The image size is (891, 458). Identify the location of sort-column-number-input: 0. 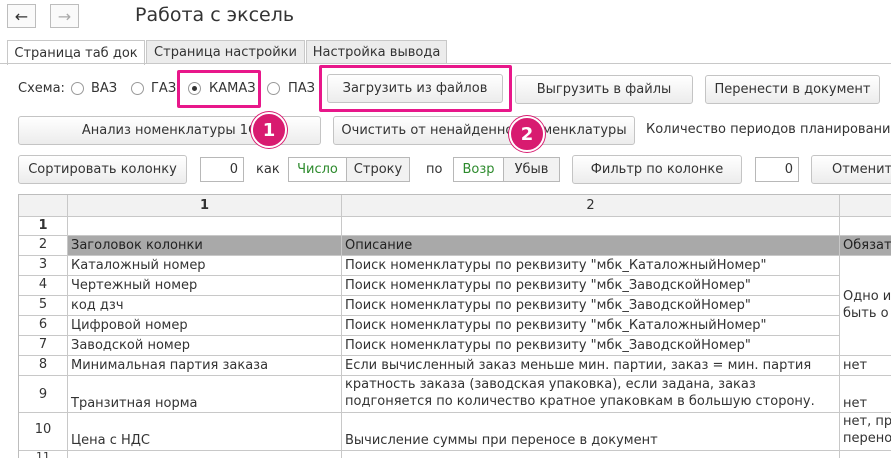
(222, 169).